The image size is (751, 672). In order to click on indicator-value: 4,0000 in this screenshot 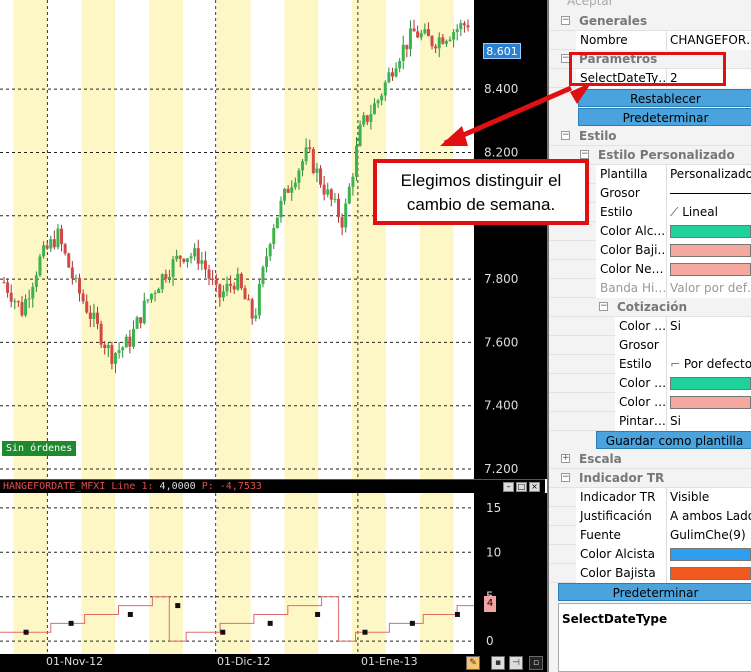, I will do `click(177, 486)`.